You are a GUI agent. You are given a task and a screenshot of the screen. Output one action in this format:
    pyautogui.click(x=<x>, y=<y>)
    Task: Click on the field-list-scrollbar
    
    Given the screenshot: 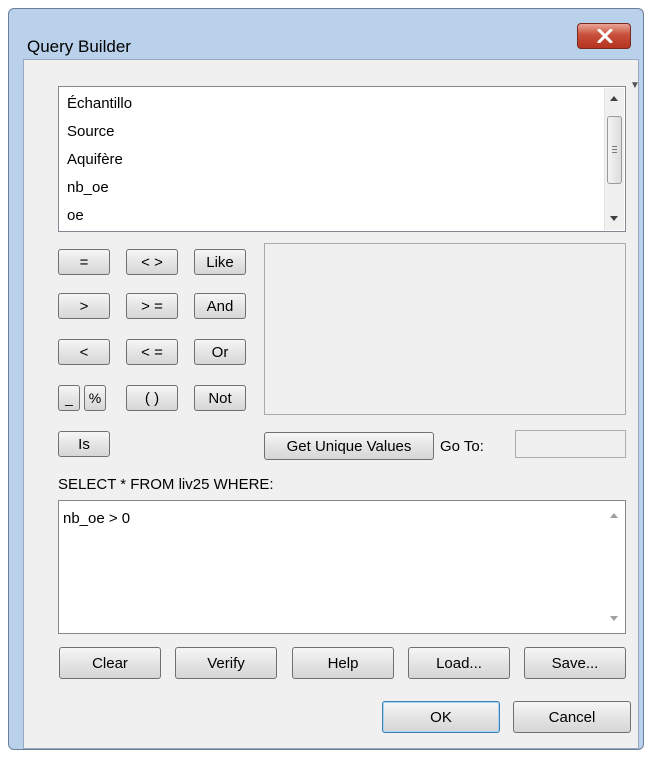 What is the action you would take?
    pyautogui.click(x=614, y=159)
    